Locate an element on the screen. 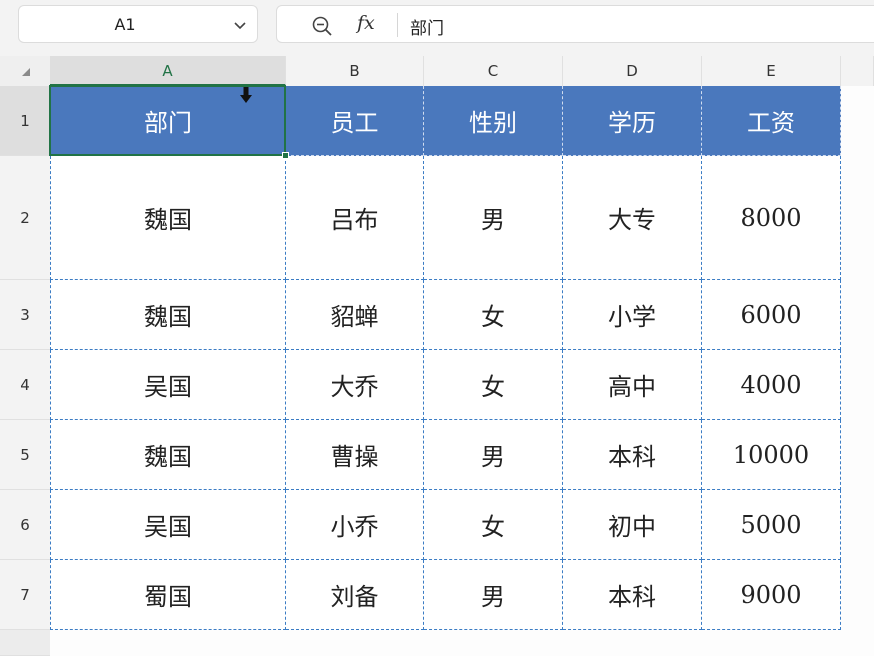 This screenshot has height=656, width=874. table-cell: 5000 is located at coordinates (771, 525).